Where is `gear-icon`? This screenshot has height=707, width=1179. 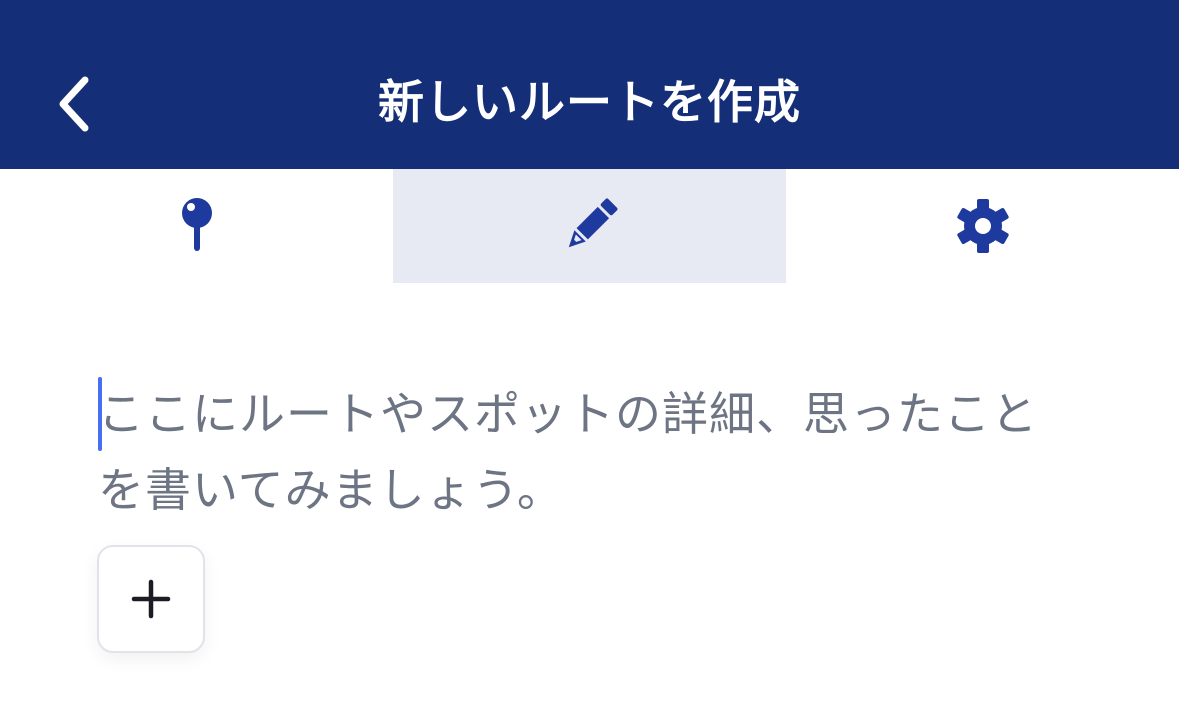
gear-icon is located at coordinates (982, 226).